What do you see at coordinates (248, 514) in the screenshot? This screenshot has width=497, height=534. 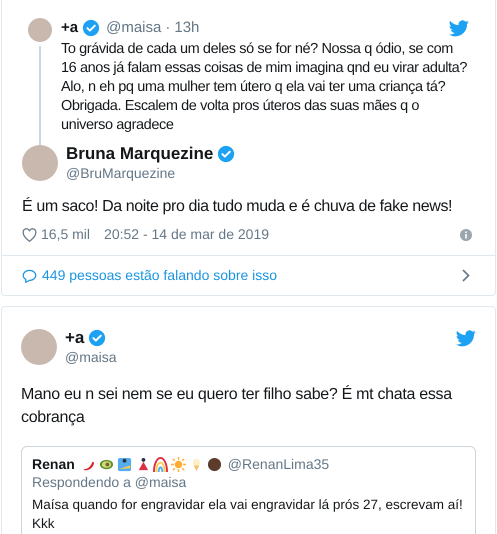 I see `quoted-text: Maísa quando for engravidar ela vai engravidar lá prós 27, escrevam aí! Kkk` at bounding box center [248, 514].